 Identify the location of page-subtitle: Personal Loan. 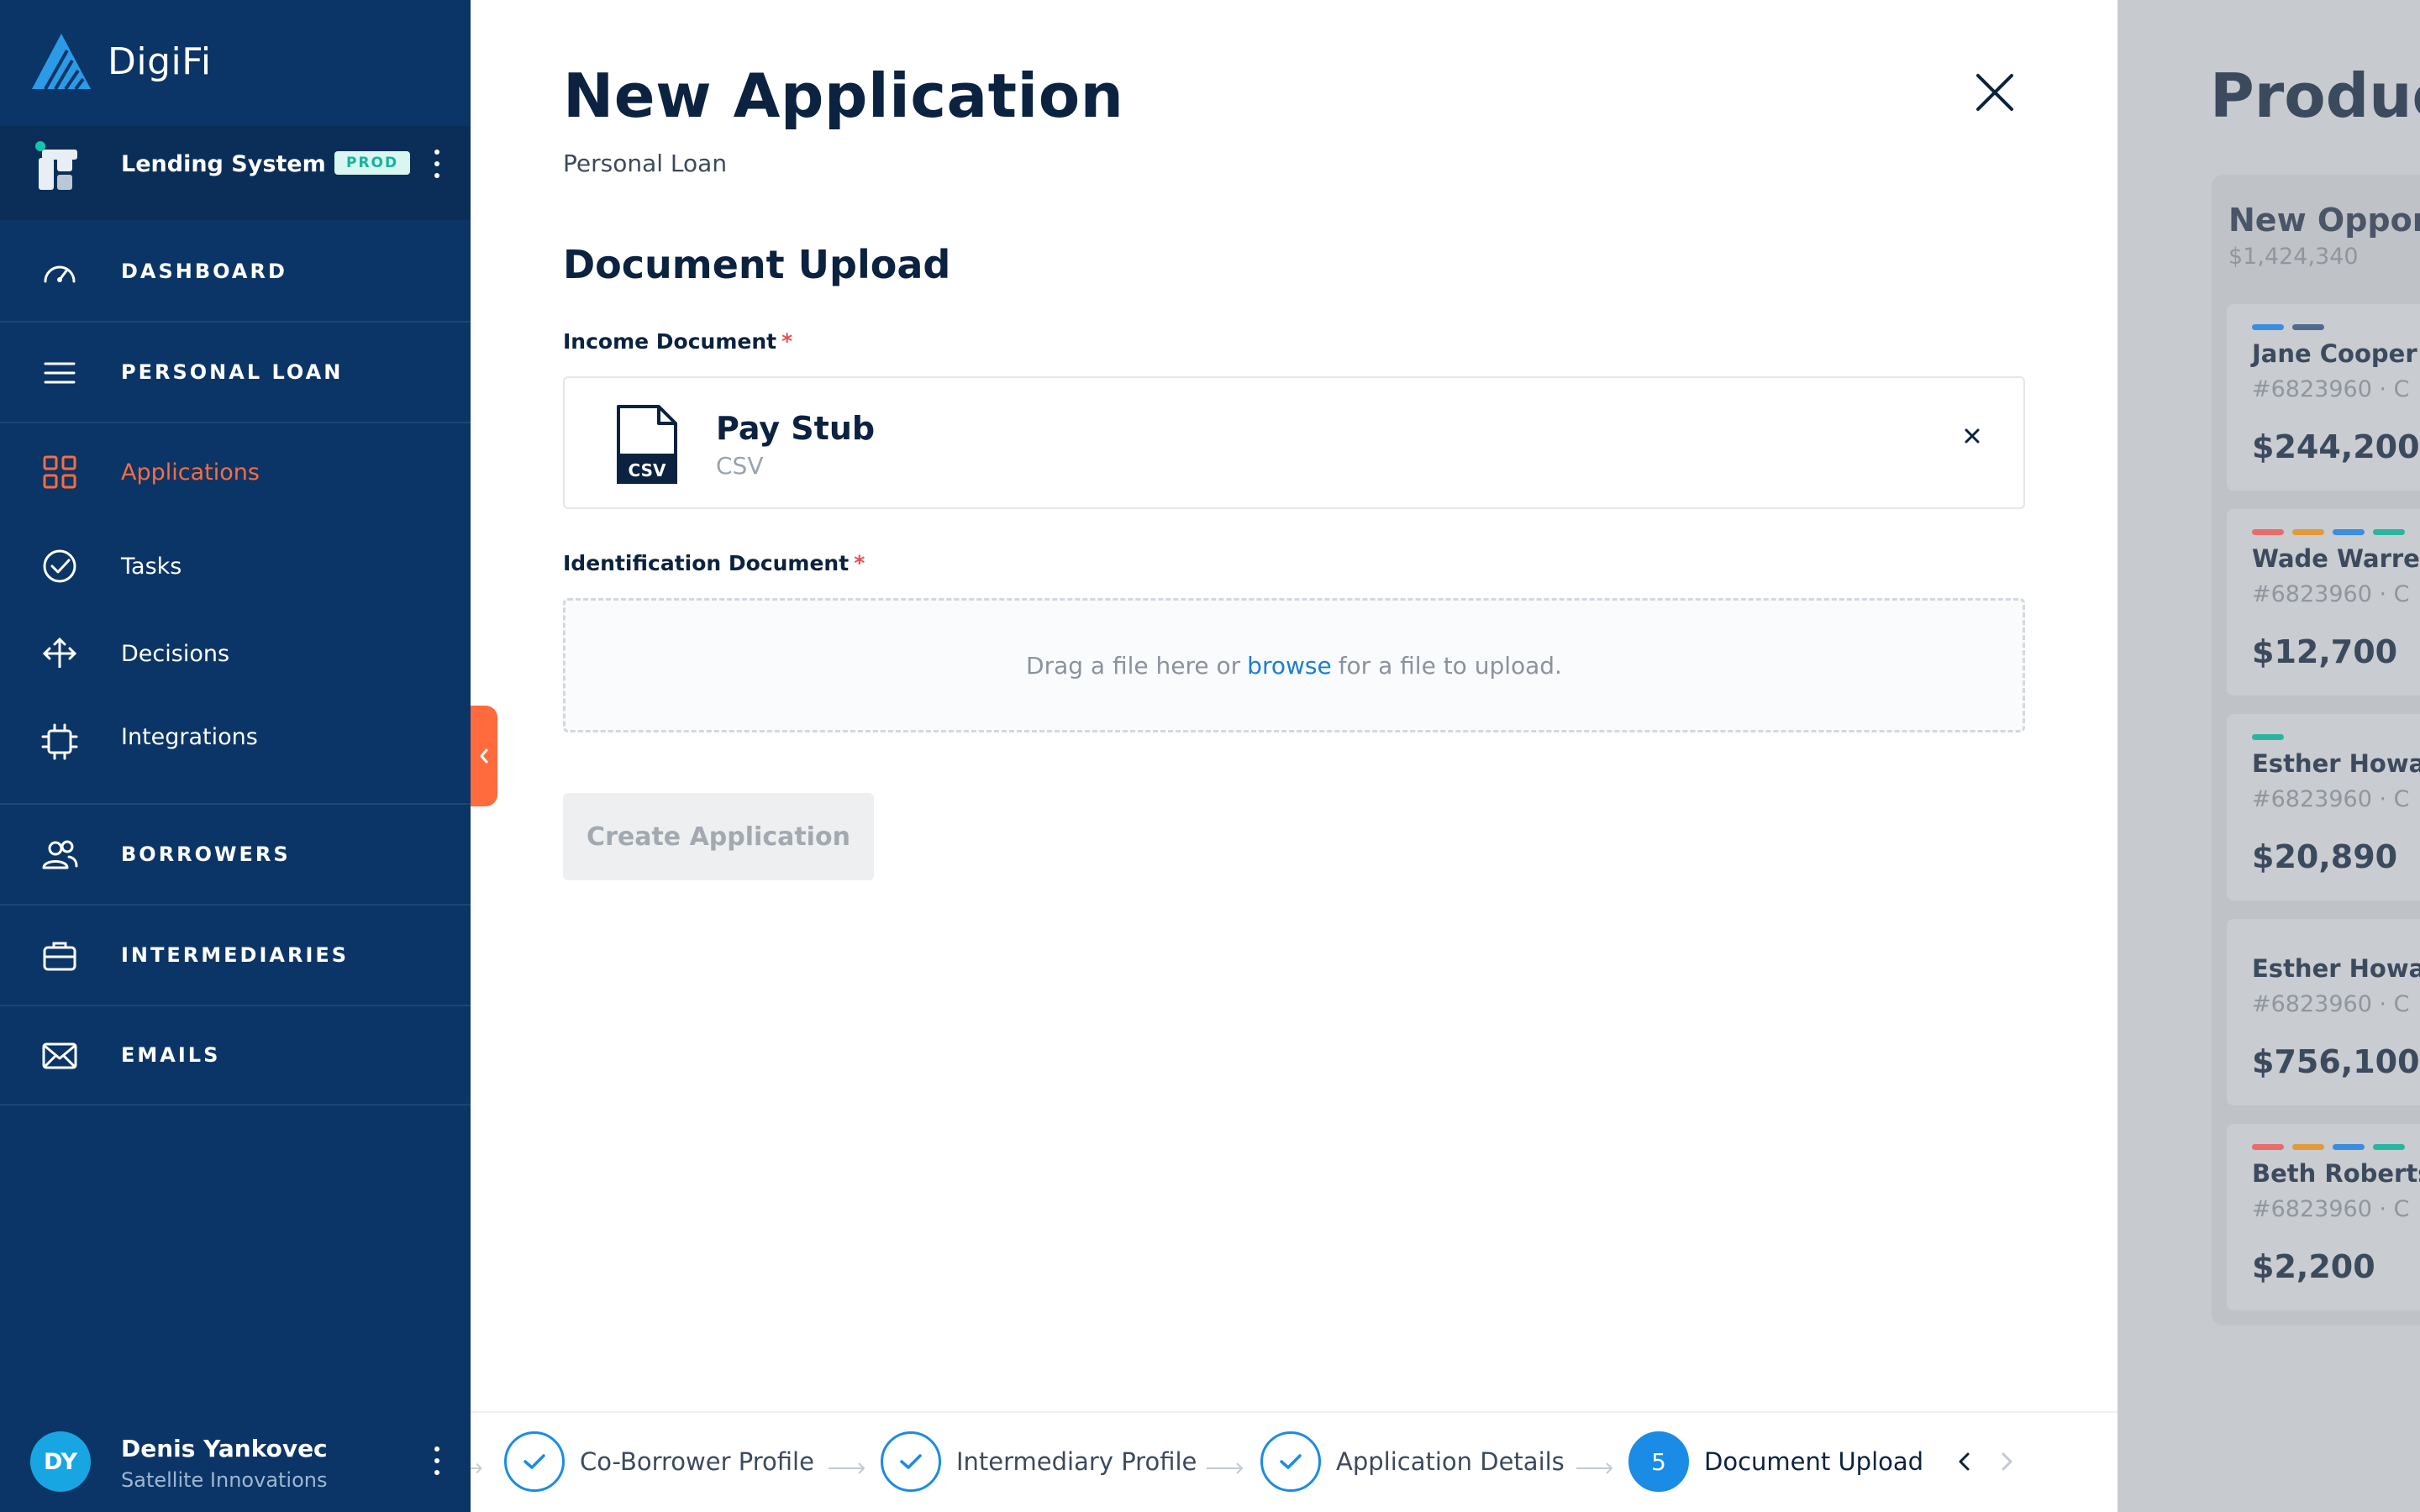
(645, 163).